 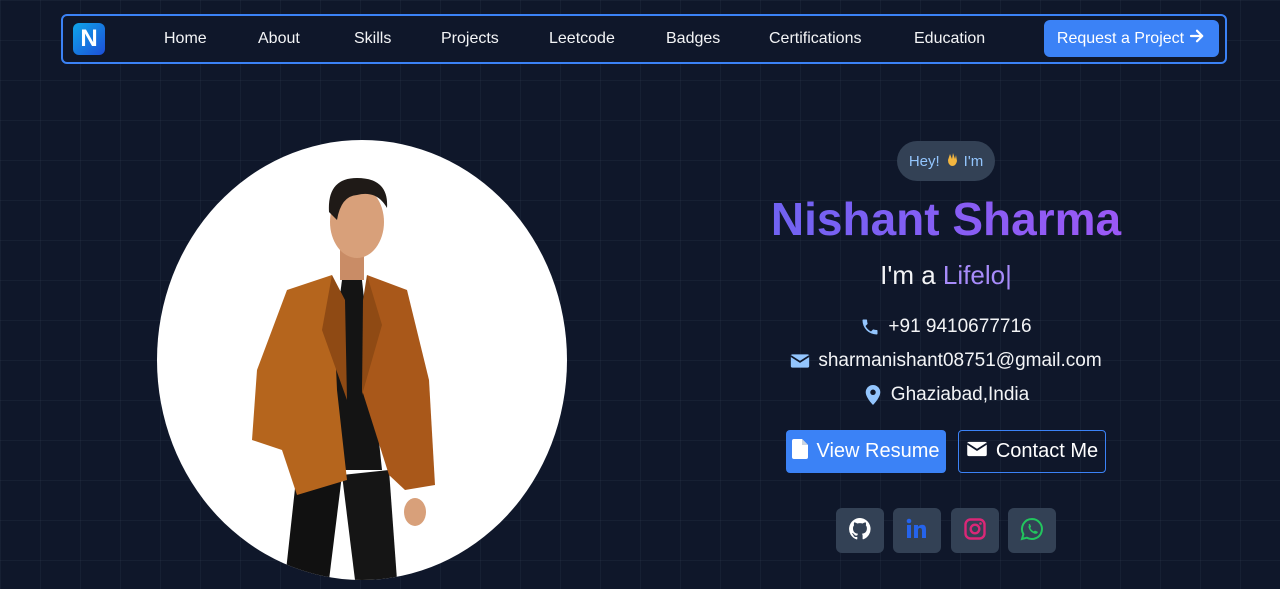 I want to click on contact-me-label: Contact Me, so click(x=1047, y=451).